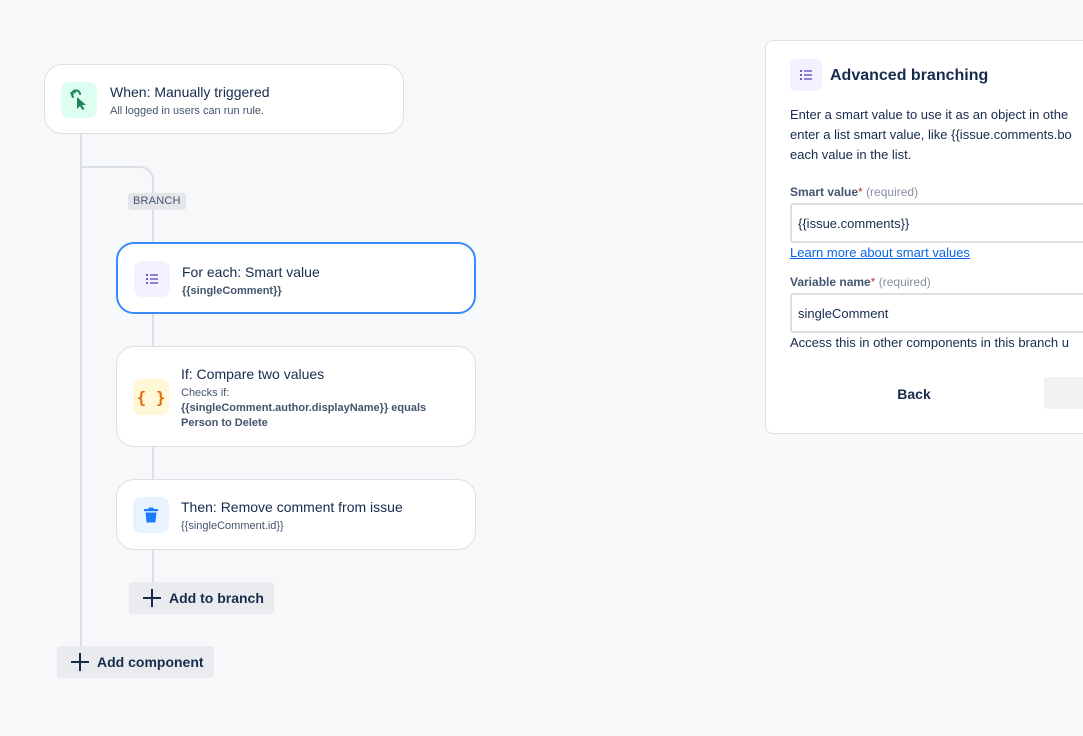 The height and width of the screenshot is (736, 1083). I want to click on next-button, so click(1063, 393).